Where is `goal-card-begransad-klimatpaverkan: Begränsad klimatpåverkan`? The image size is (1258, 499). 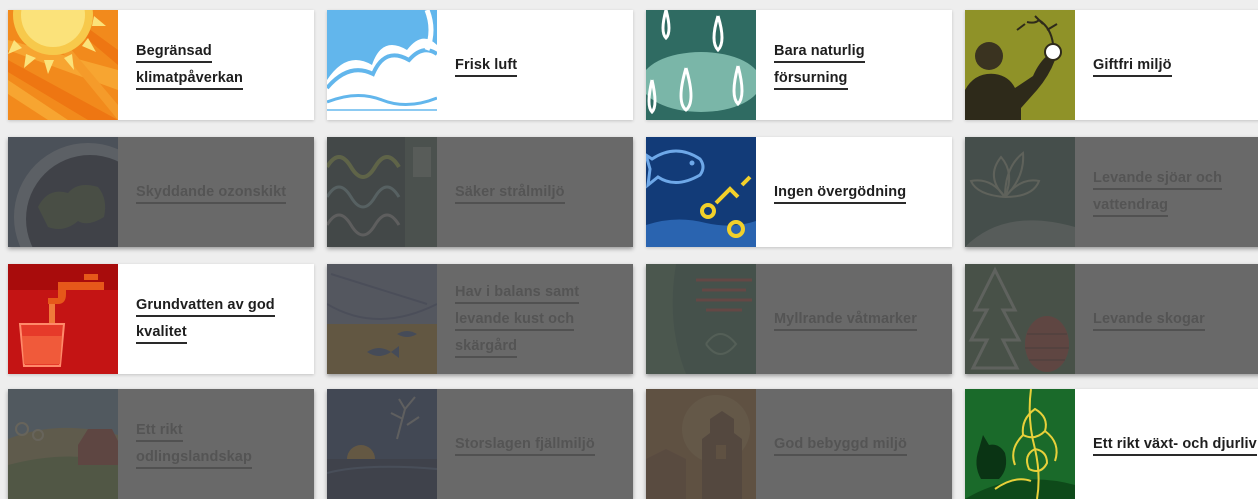 goal-card-begransad-klimatpaverkan: Begränsad klimatpåverkan is located at coordinates (161, 65).